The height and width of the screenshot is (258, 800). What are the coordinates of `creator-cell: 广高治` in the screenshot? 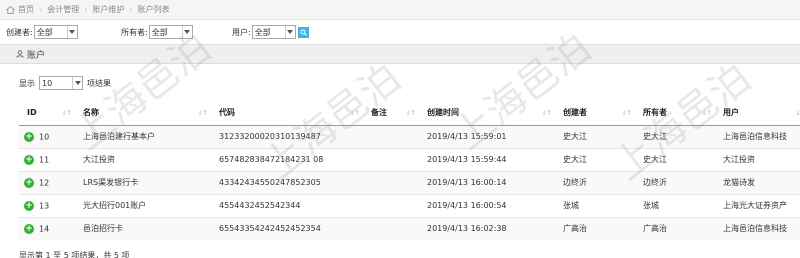 It's located at (595, 228).